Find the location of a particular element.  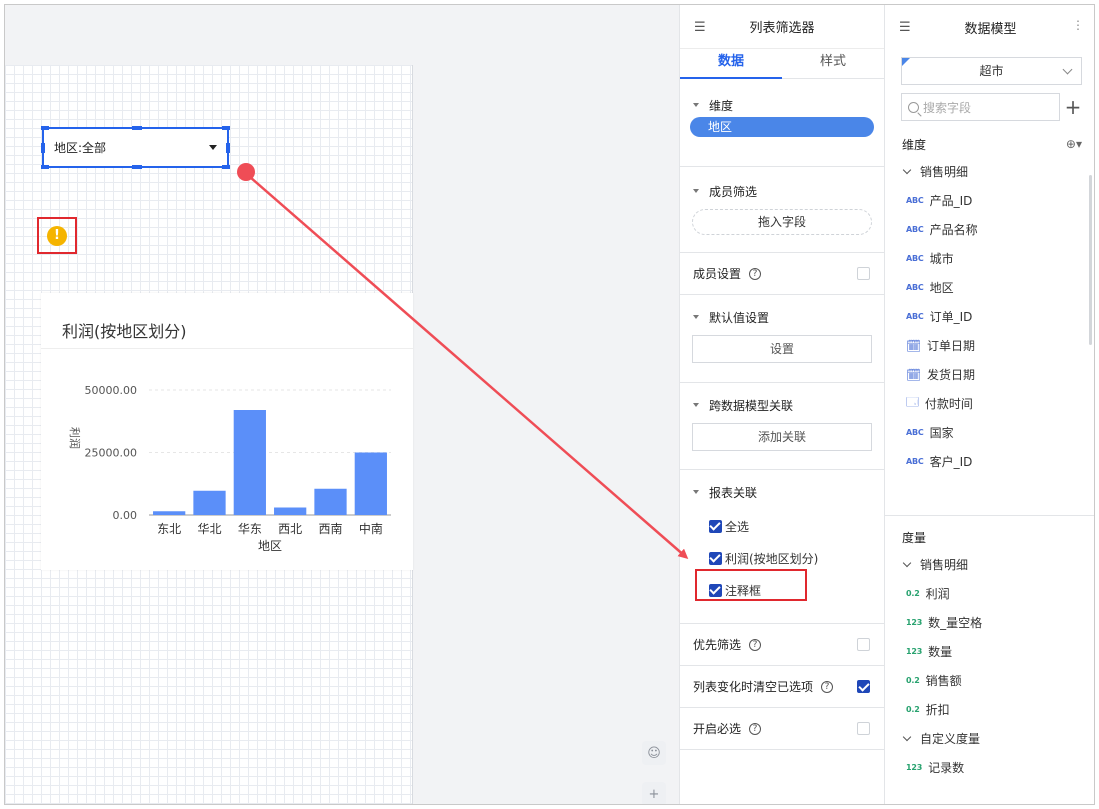

section-head: 默认值设置 is located at coordinates (782, 317).